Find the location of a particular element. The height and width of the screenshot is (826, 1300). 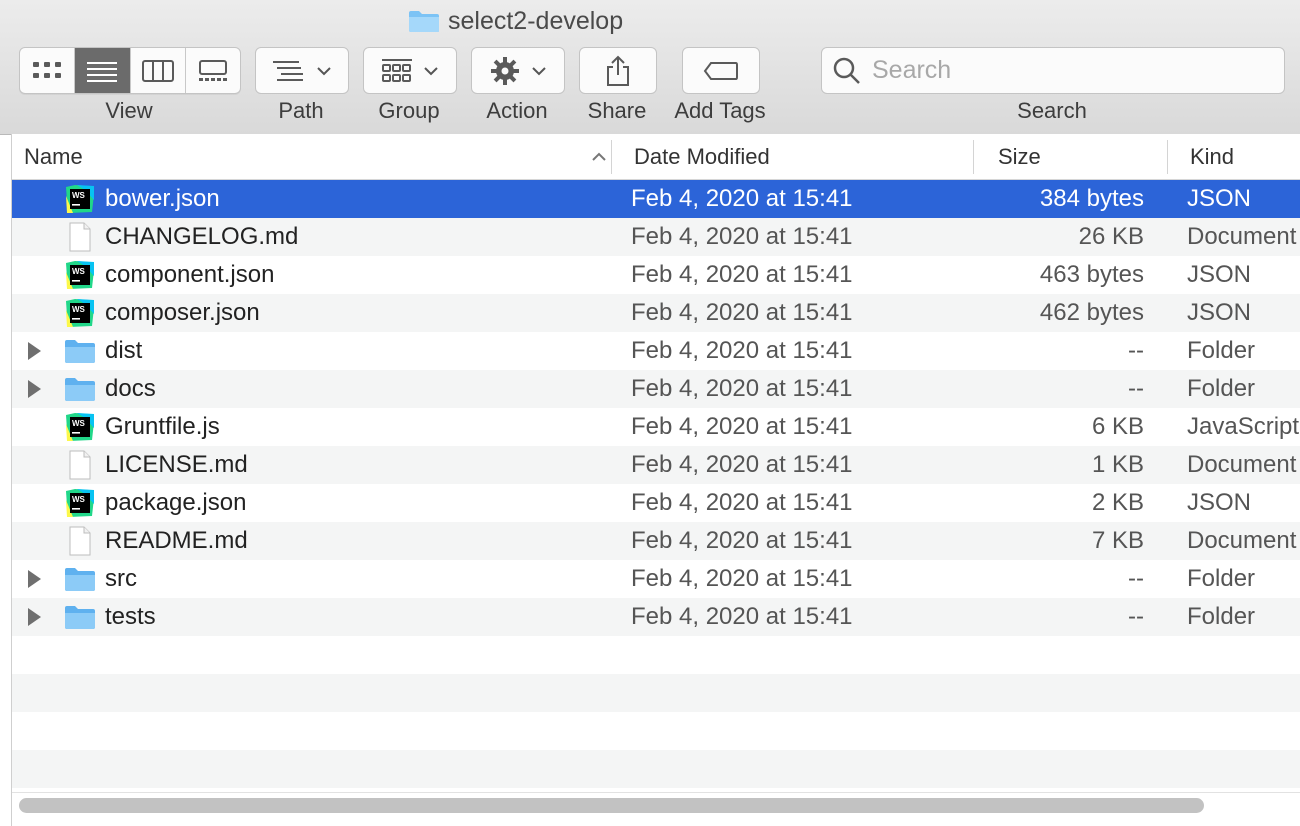

file-size: 7 KB is located at coordinates (1117, 540).